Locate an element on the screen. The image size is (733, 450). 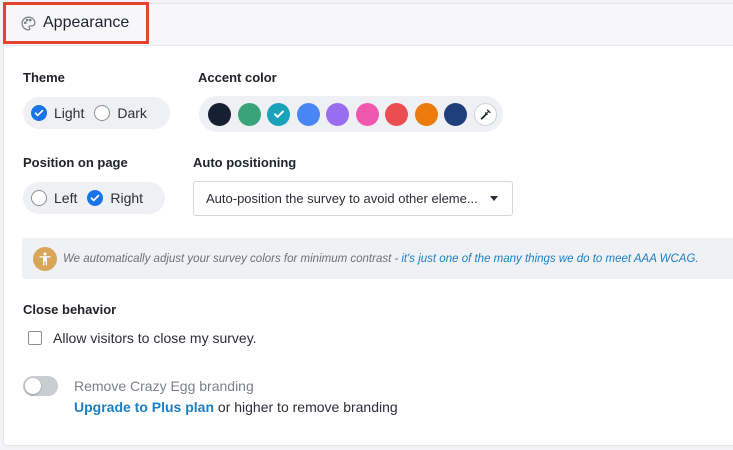
branding-row: Remove Crazy Egg branding is located at coordinates (138, 386).